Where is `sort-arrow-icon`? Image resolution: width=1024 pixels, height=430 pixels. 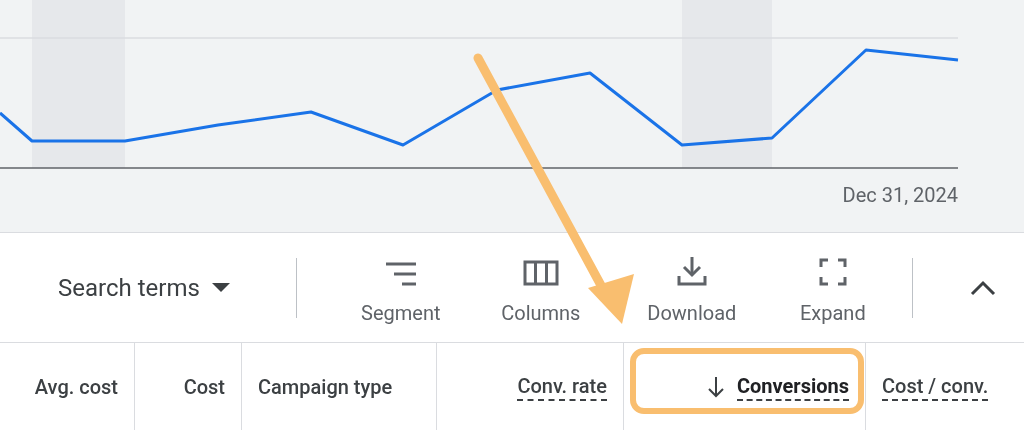 sort-arrow-icon is located at coordinates (715, 386).